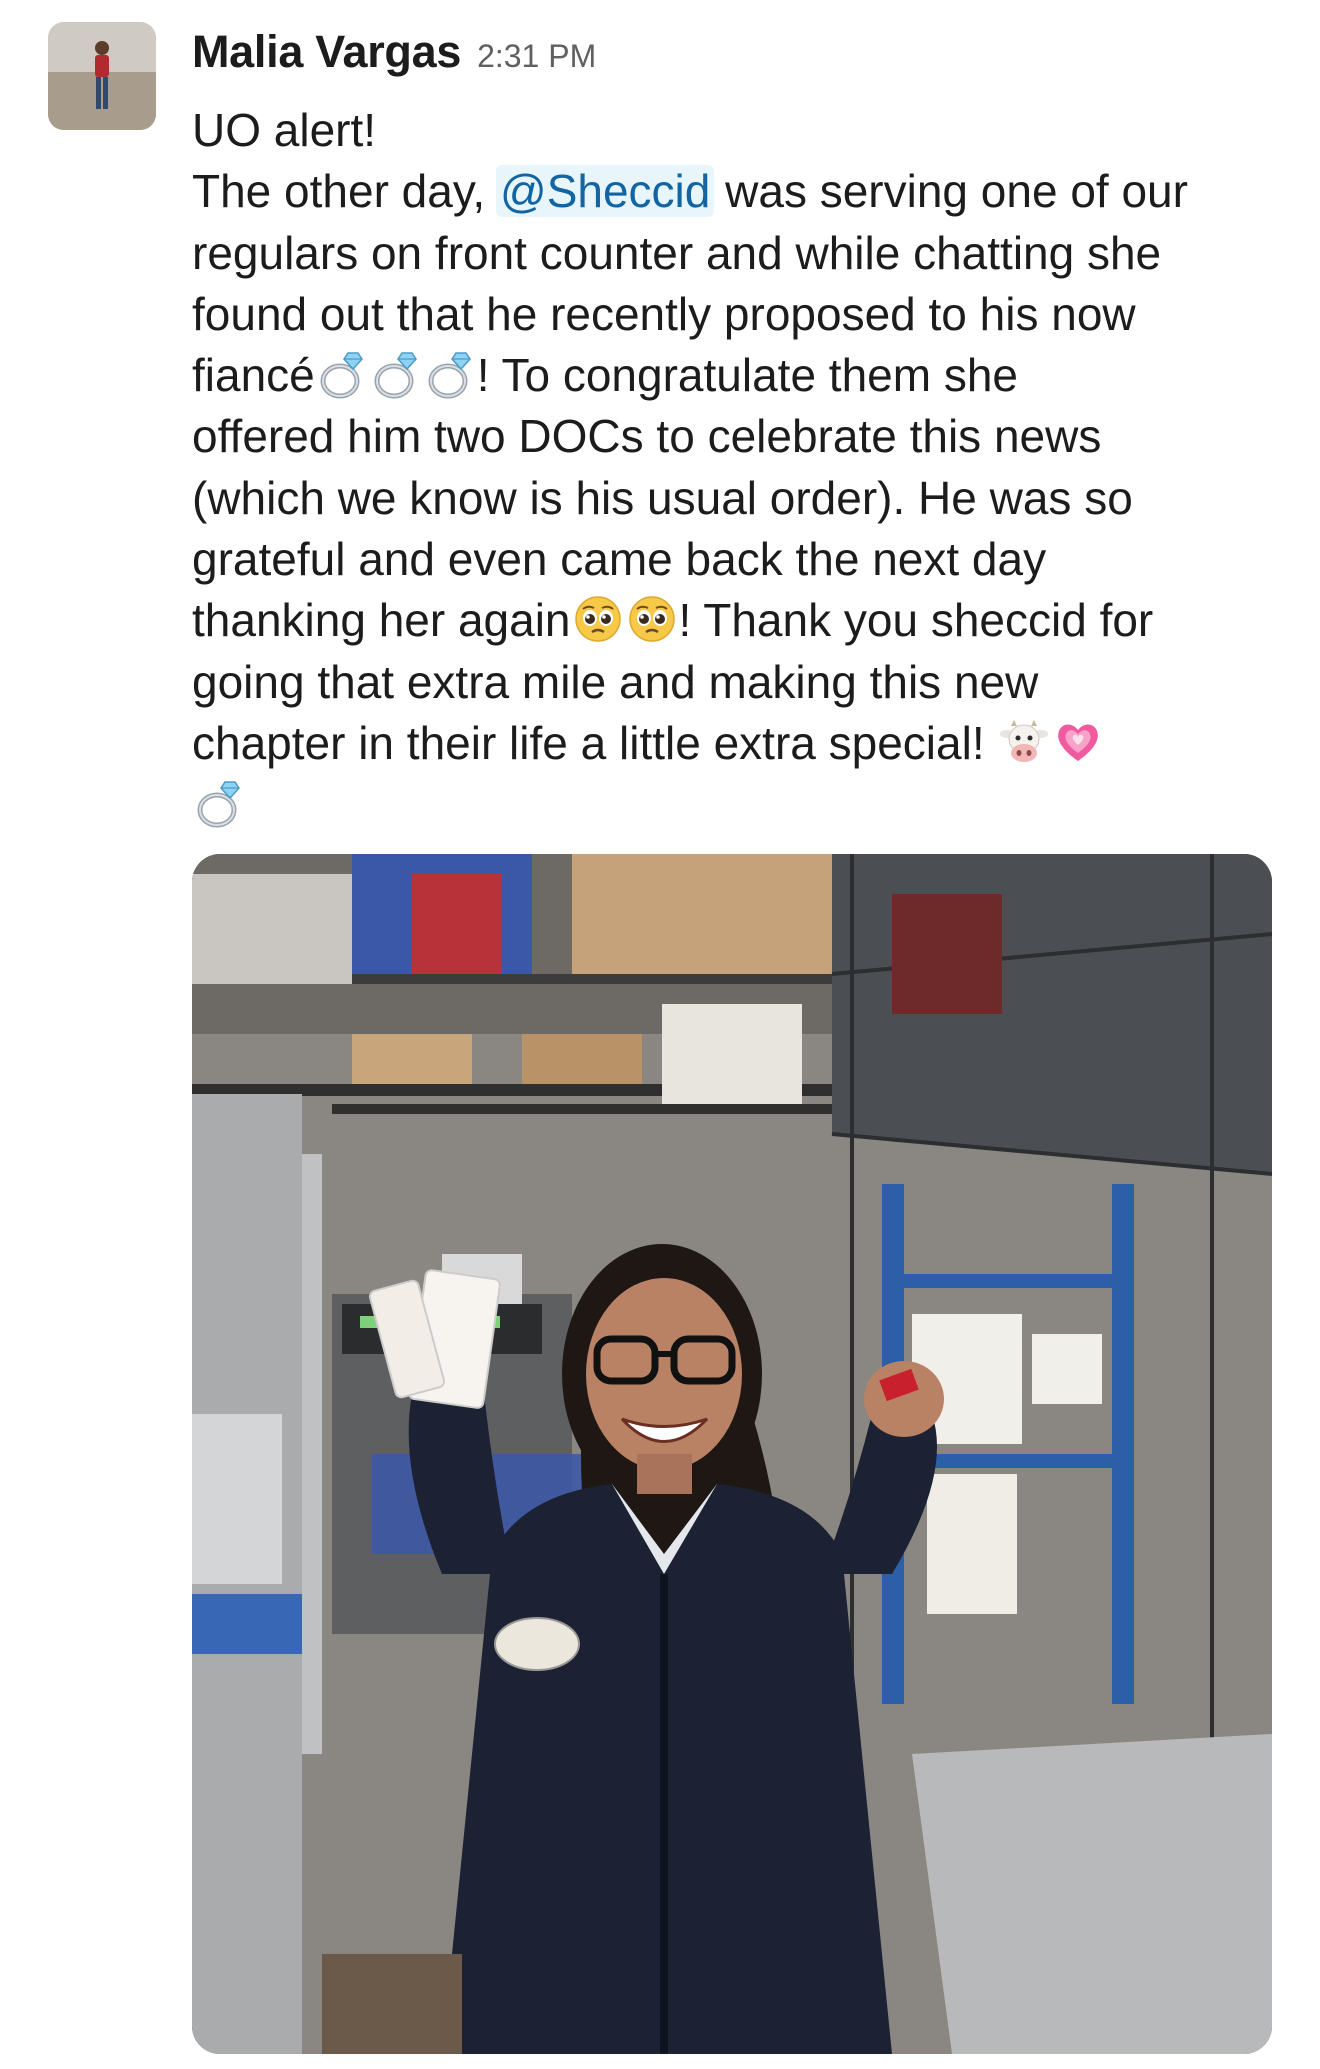  I want to click on text-segment: The other day,, so click(345, 191).